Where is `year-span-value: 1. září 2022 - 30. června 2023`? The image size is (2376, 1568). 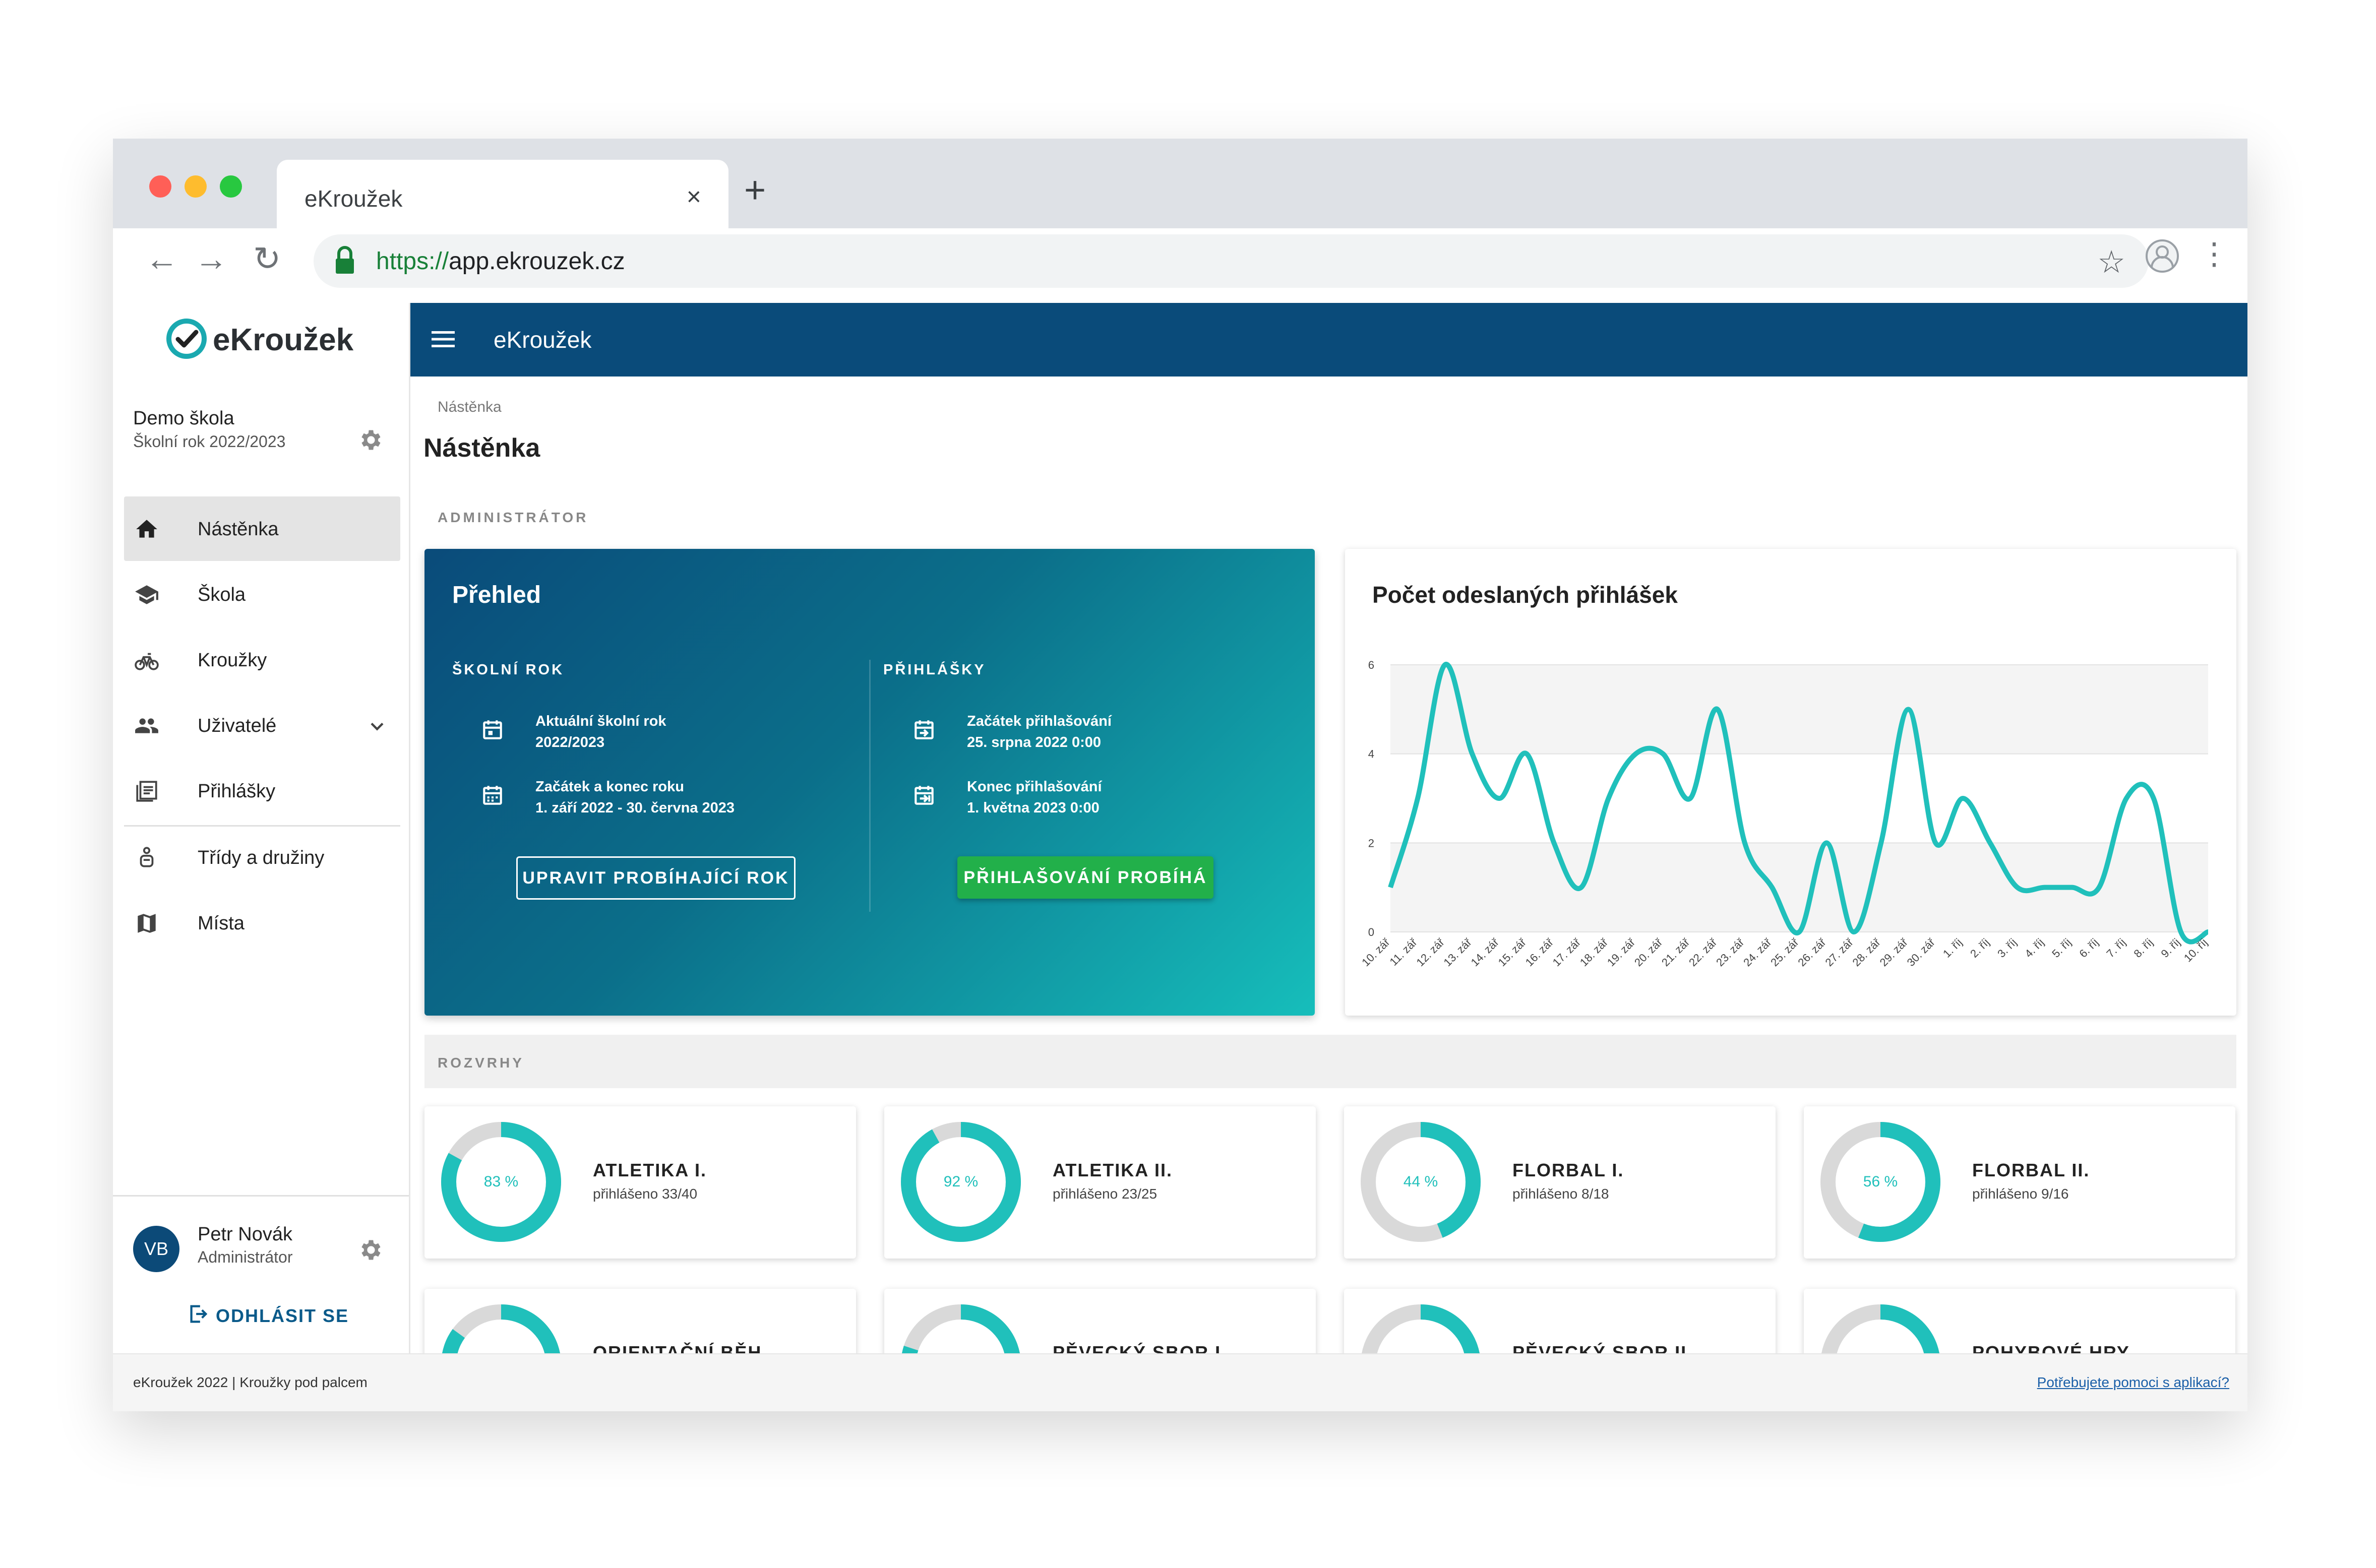 year-span-value: 1. září 2022 - 30. června 2023 is located at coordinates (635, 808).